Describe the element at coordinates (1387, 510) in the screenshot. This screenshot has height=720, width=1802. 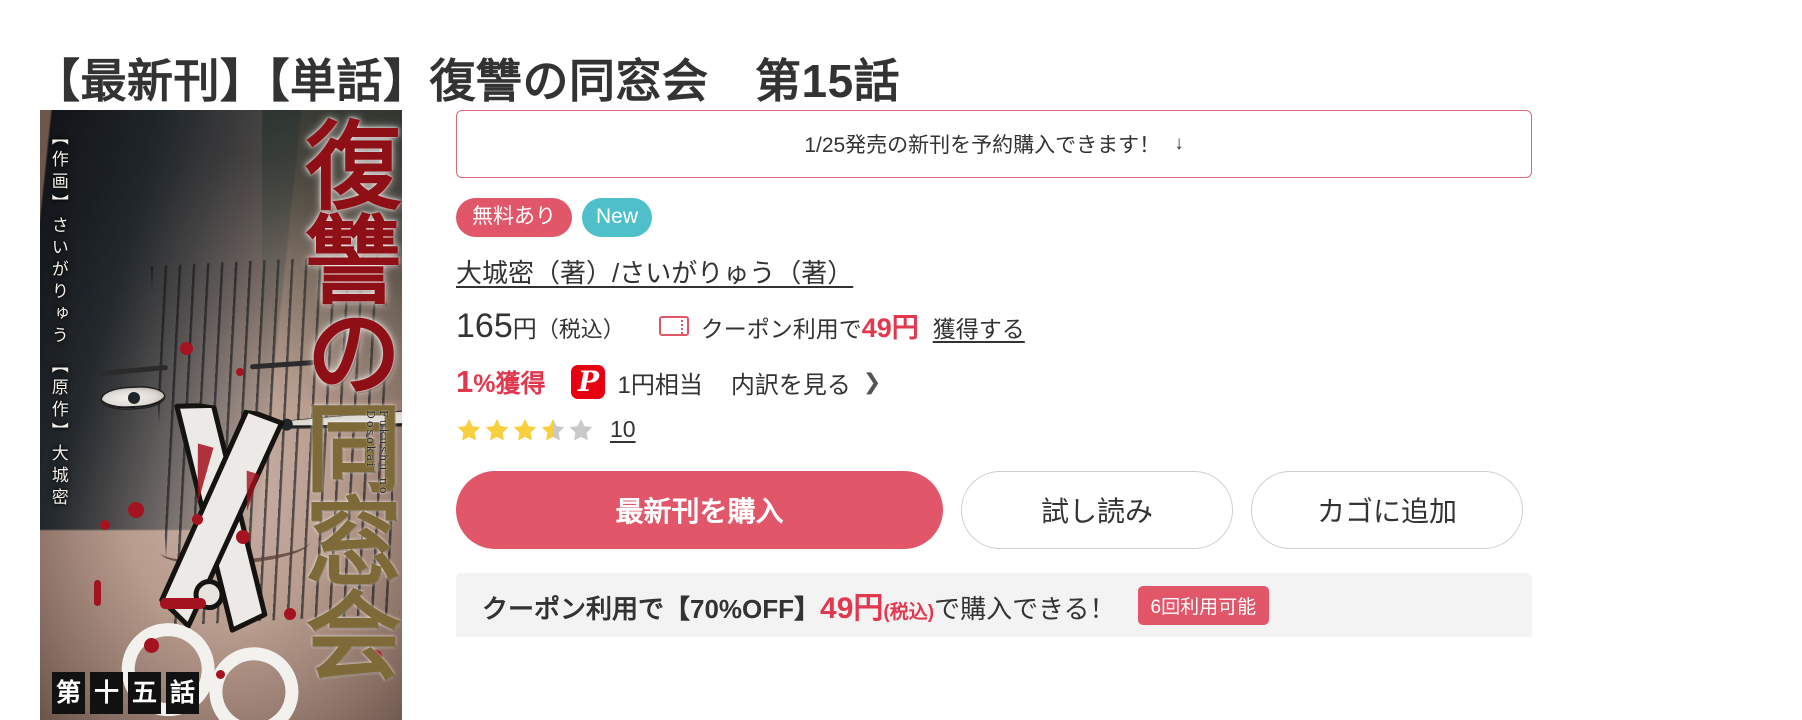
I see `add-to-cart-button: カゴに追加` at that location.